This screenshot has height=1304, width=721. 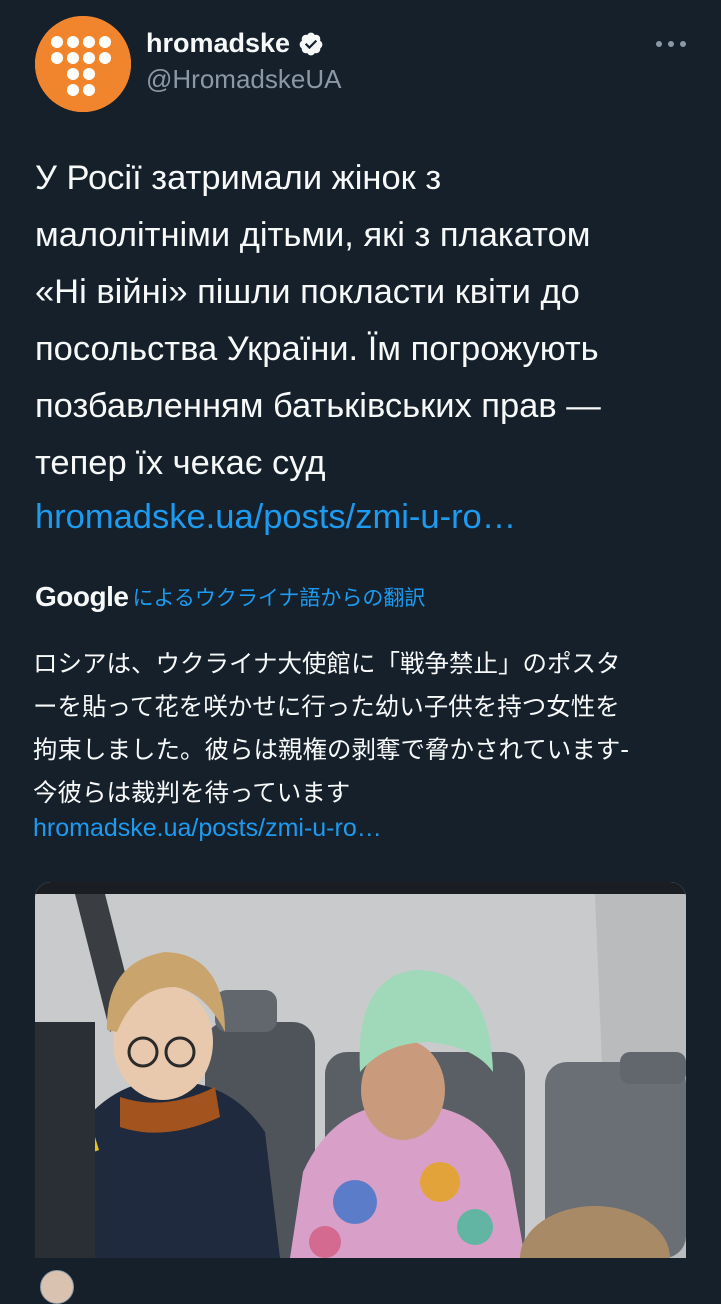 I want to click on author-avatar, so click(x=83, y=64).